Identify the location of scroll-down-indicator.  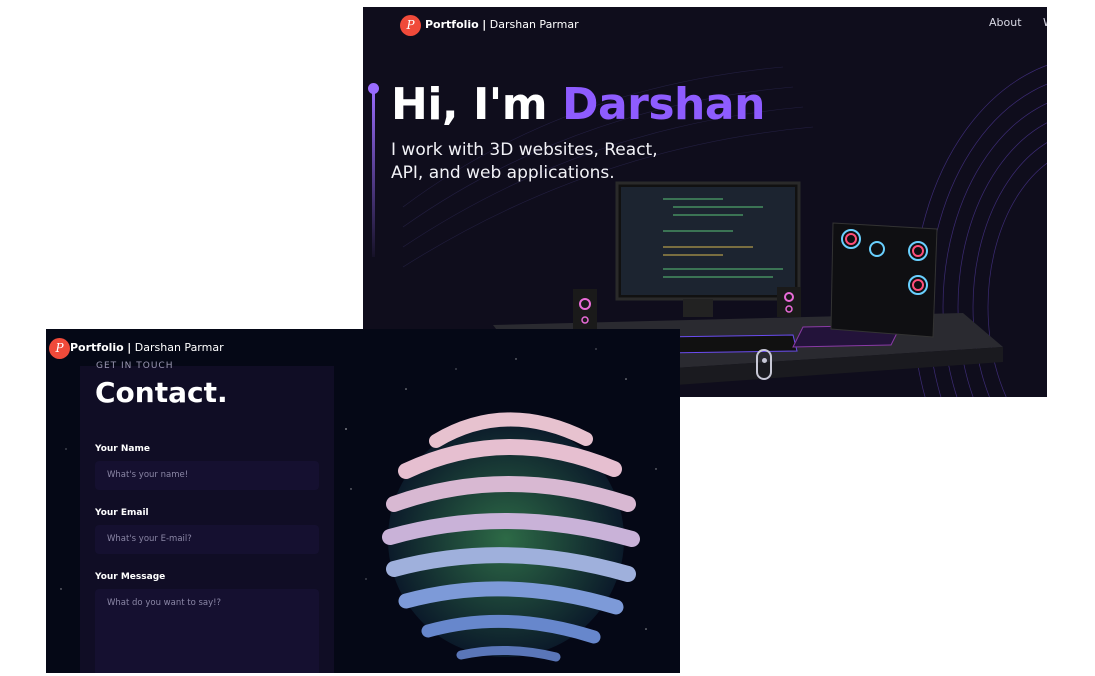
(764, 364).